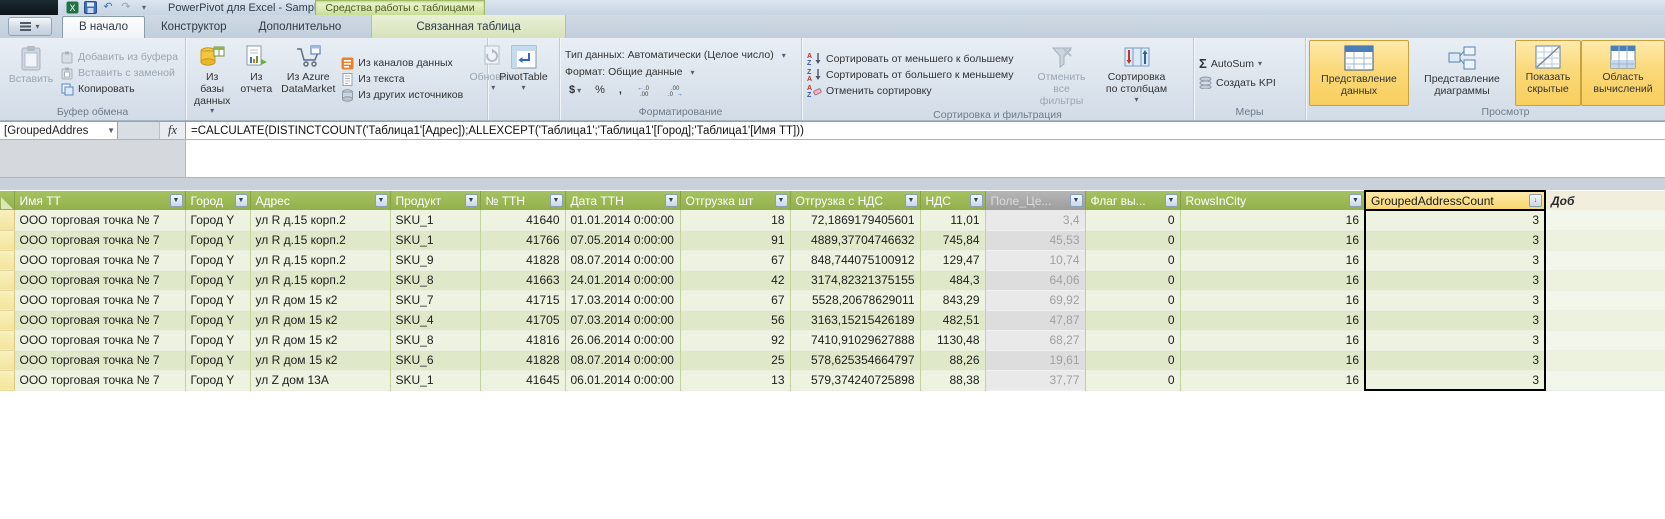 The height and width of the screenshot is (519, 1665). I want to click on undo-icon: ↶, so click(108, 7).